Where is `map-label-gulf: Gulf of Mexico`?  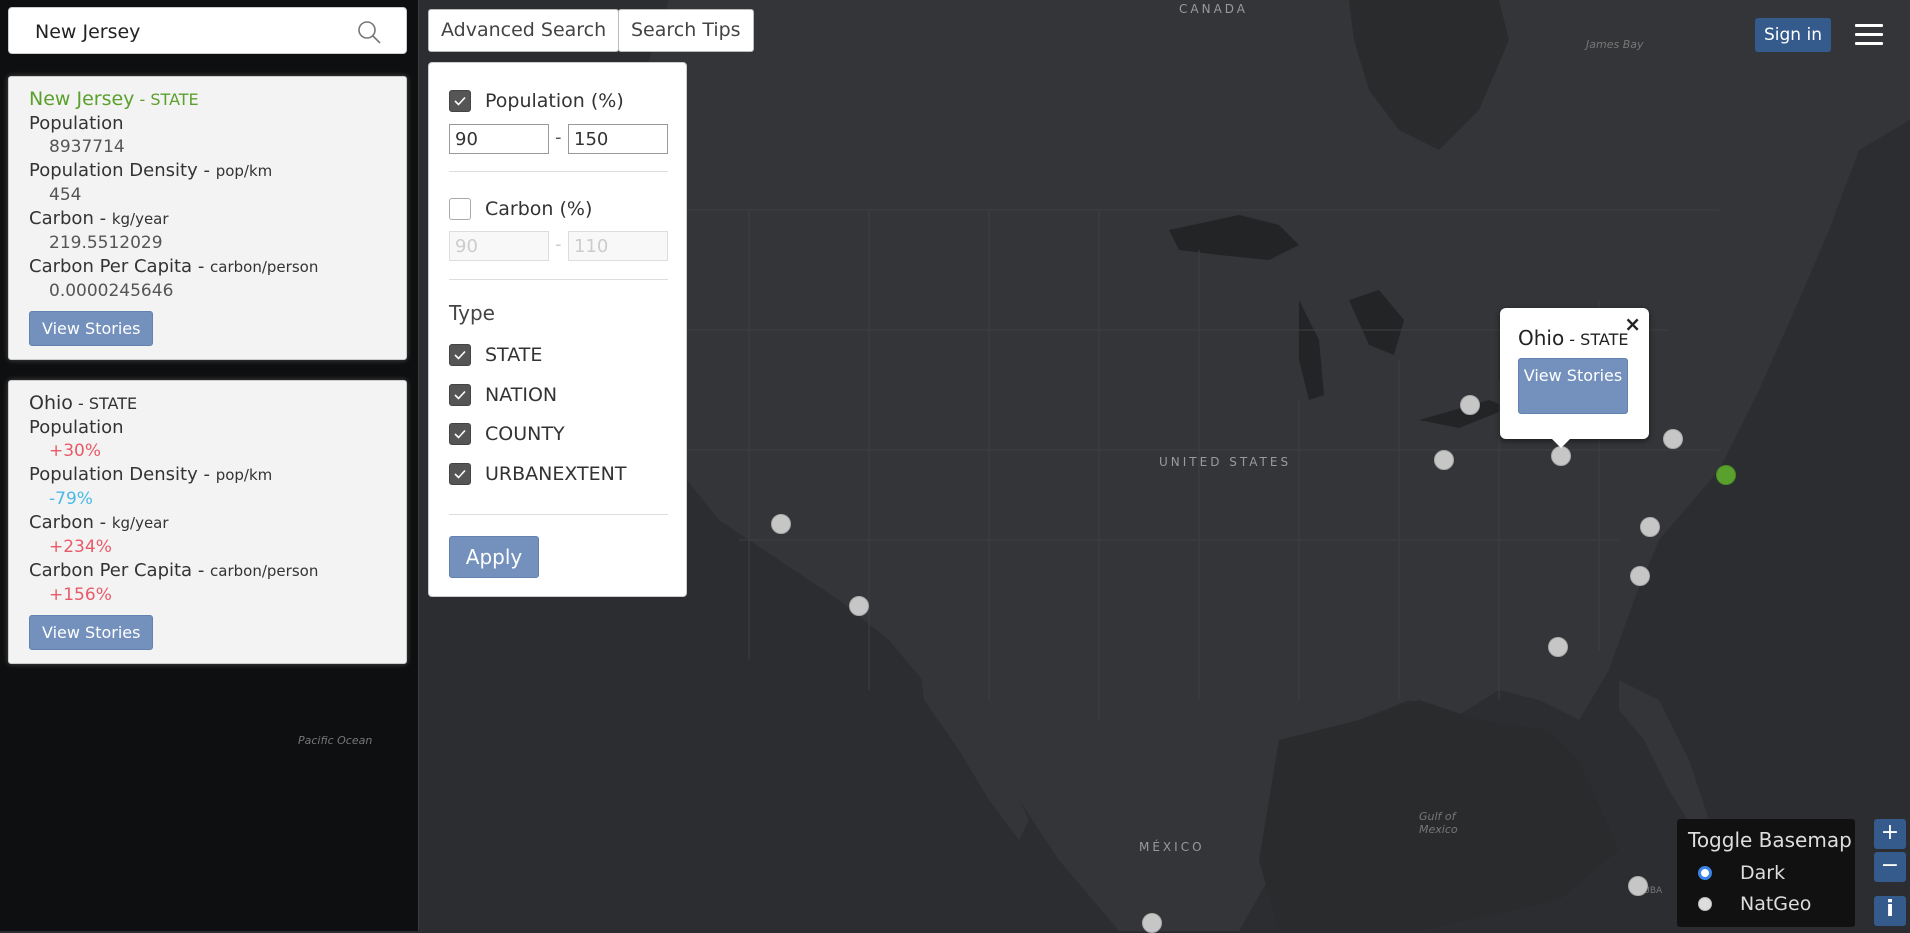
map-label-gulf: Gulf of Mexico is located at coordinates (1438, 823).